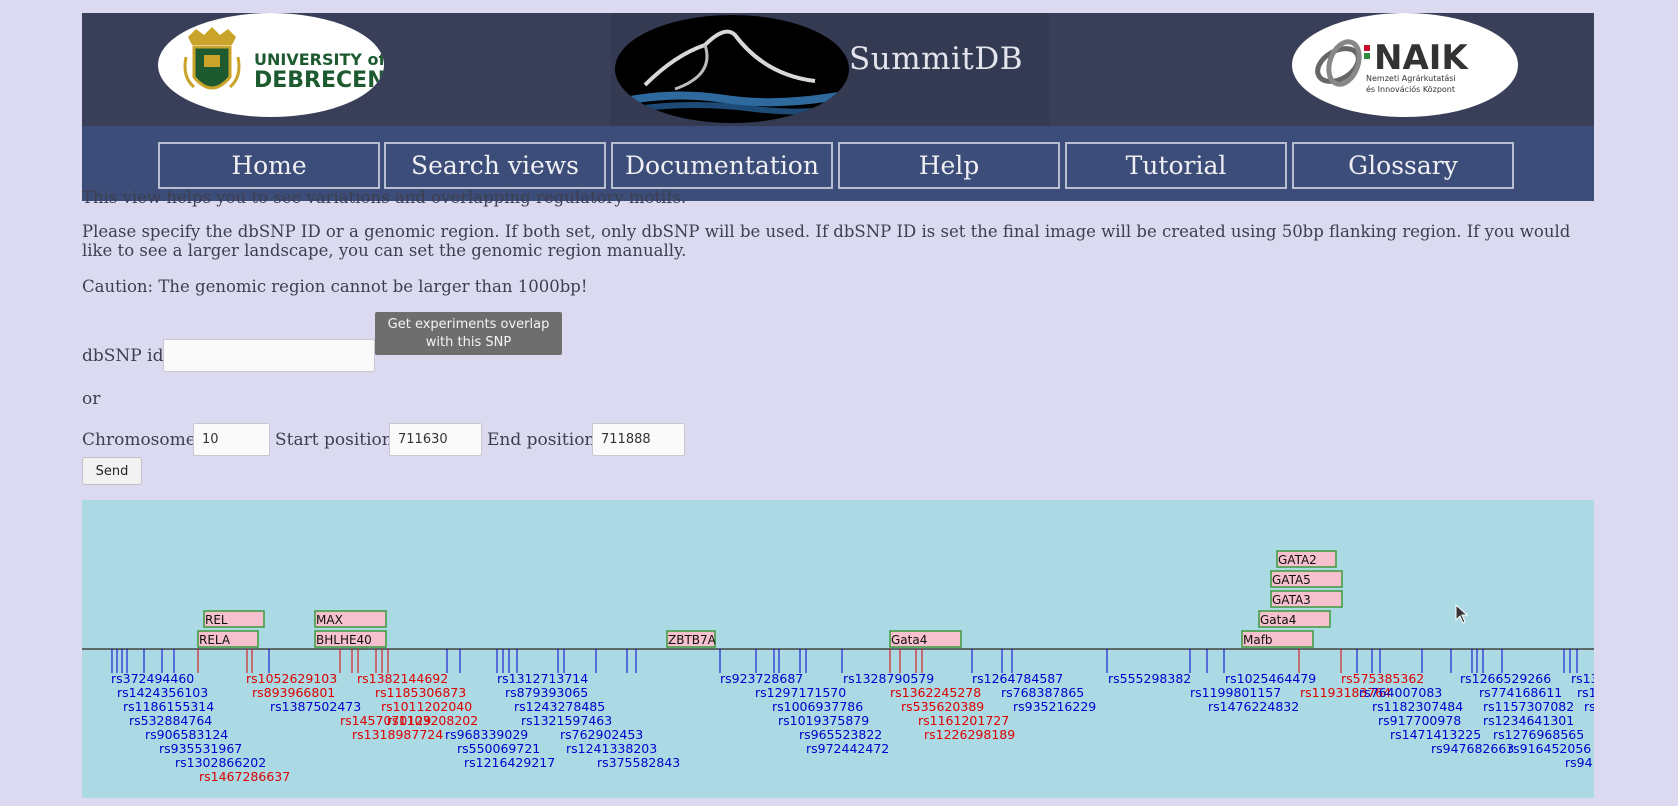 The image size is (1678, 806). What do you see at coordinates (468, 333) in the screenshot?
I see `get-experiments-button: Get experiments overlap with this SNP` at bounding box center [468, 333].